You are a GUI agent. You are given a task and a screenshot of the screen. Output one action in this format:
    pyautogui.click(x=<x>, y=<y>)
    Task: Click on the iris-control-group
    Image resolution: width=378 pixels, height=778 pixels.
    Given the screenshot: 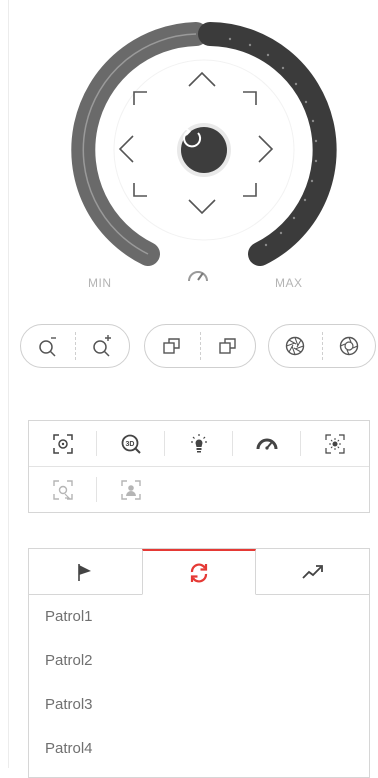 What is the action you would take?
    pyautogui.click(x=322, y=346)
    